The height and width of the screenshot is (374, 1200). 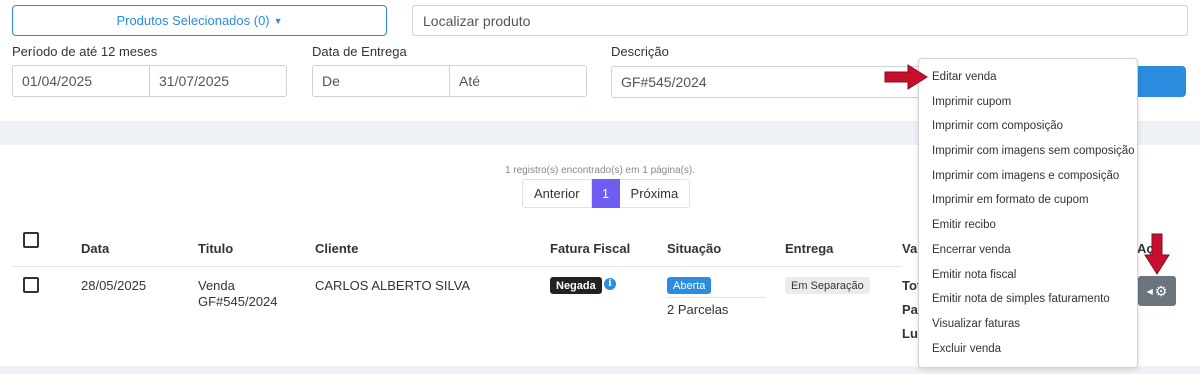 I want to click on pagination: Anterior 1 Próxima, so click(x=606, y=193).